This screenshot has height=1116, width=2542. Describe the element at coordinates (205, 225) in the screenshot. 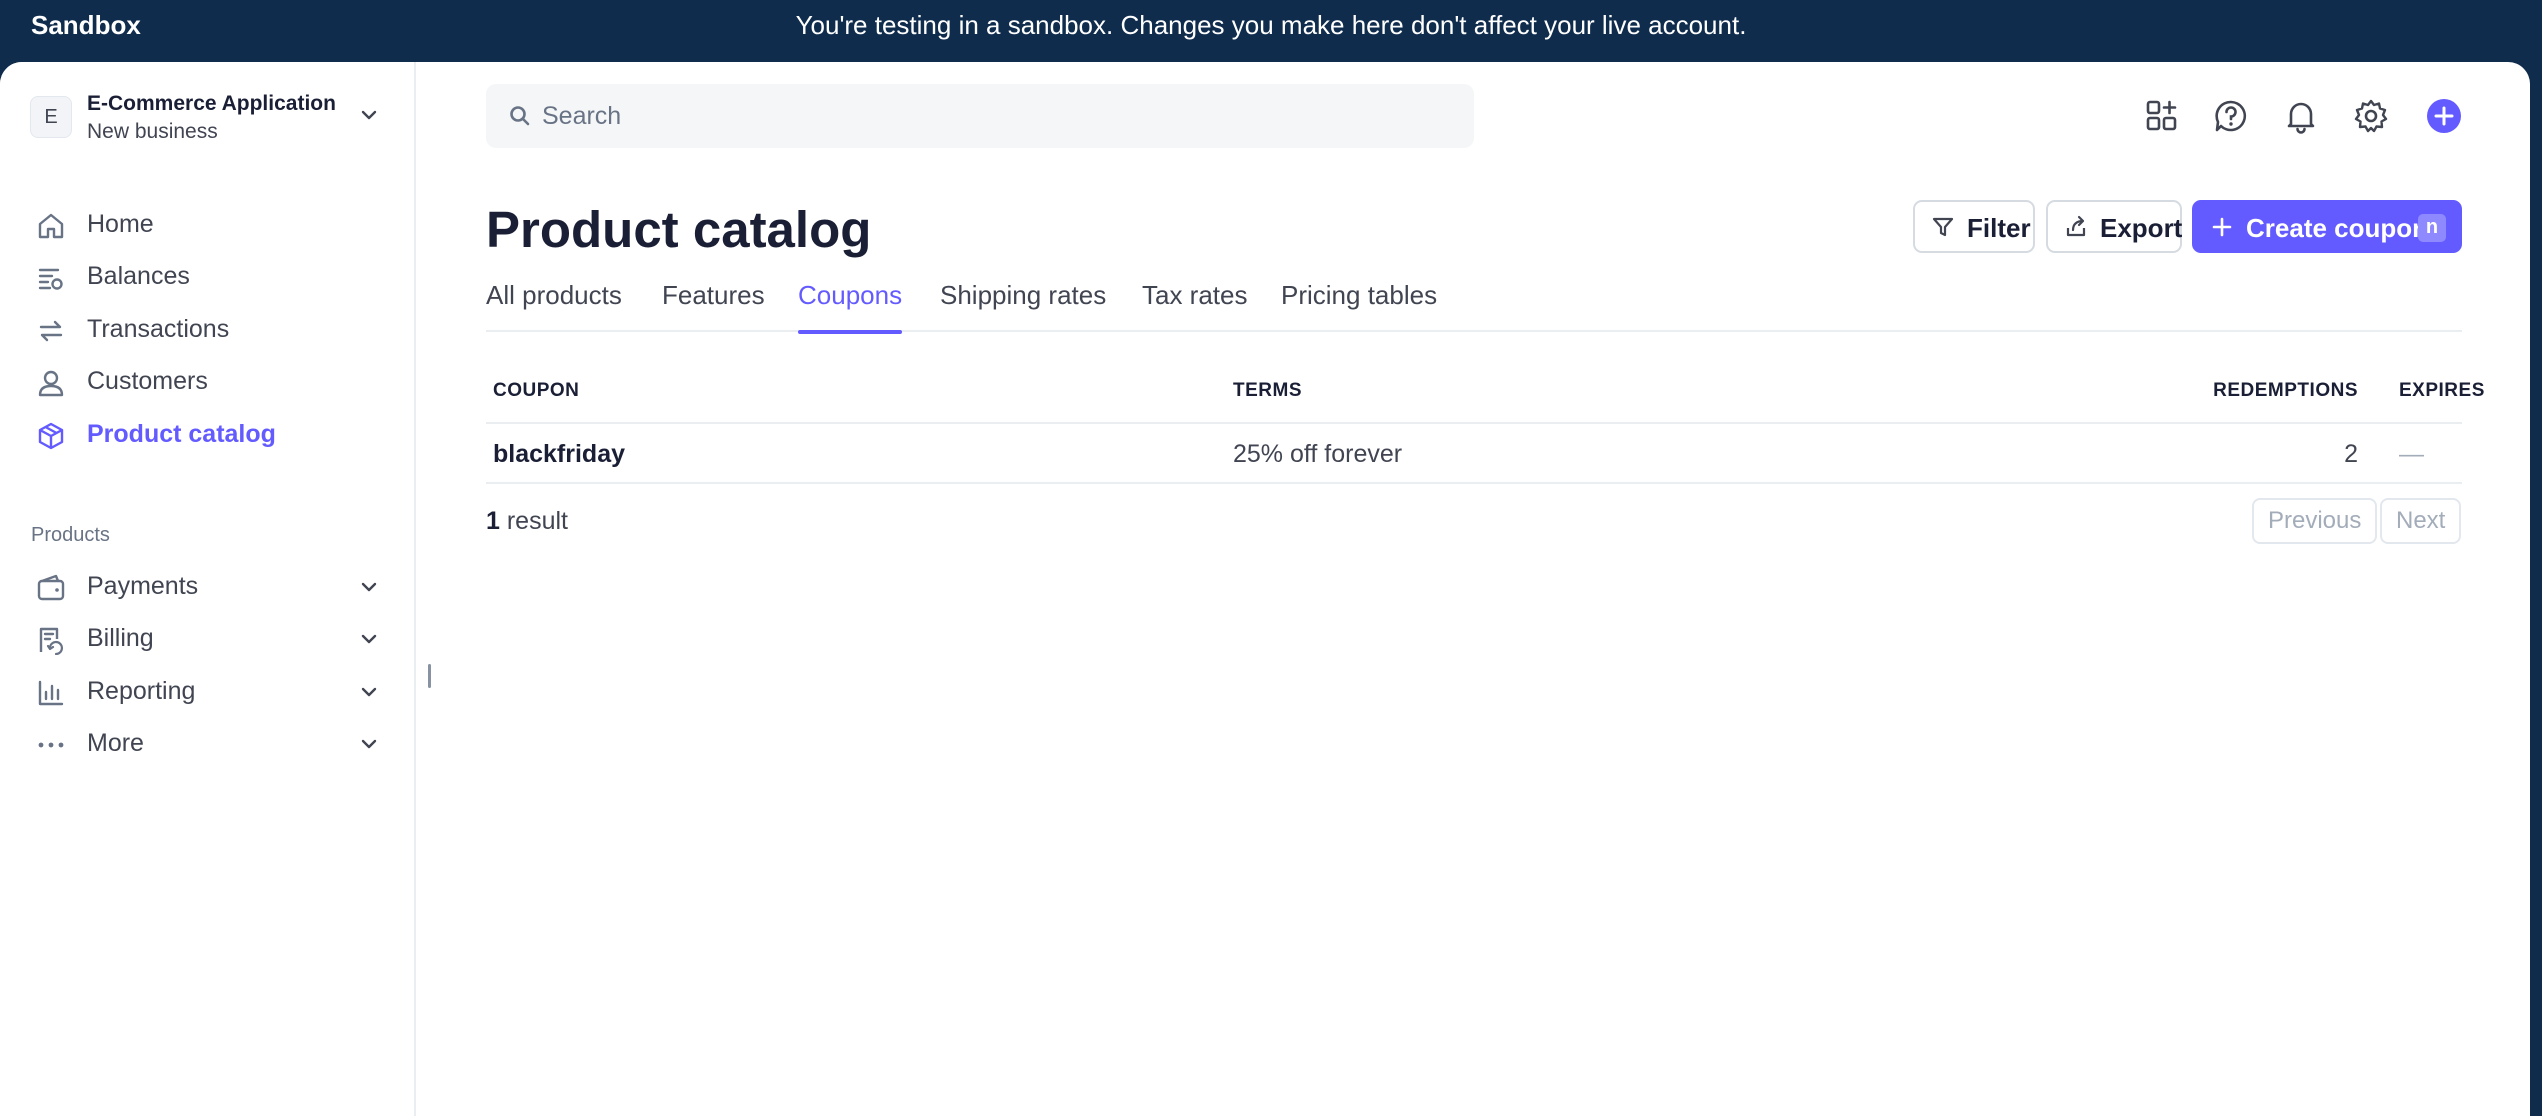

I see `sidebar-item-home: Home` at that location.